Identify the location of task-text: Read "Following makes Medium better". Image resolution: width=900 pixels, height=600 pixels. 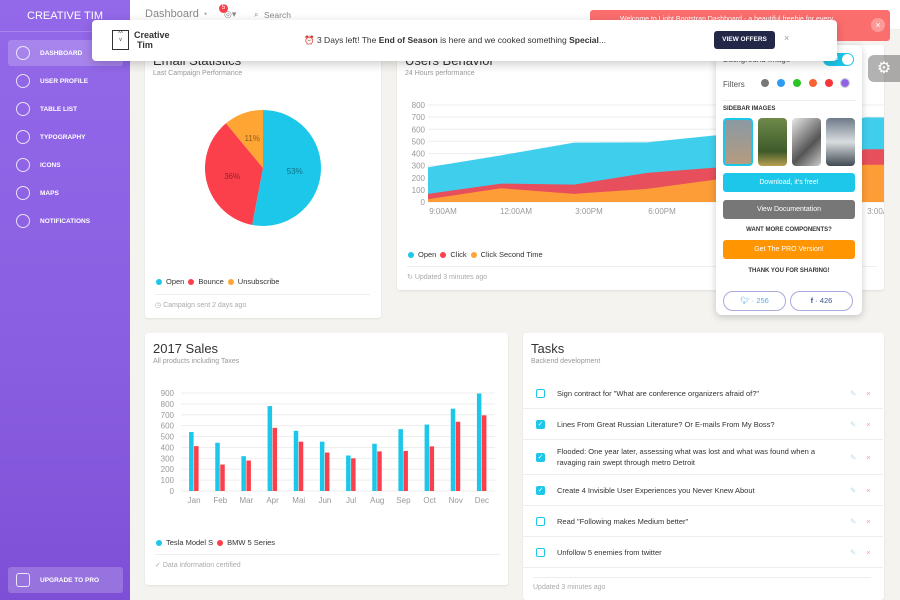
(623, 521).